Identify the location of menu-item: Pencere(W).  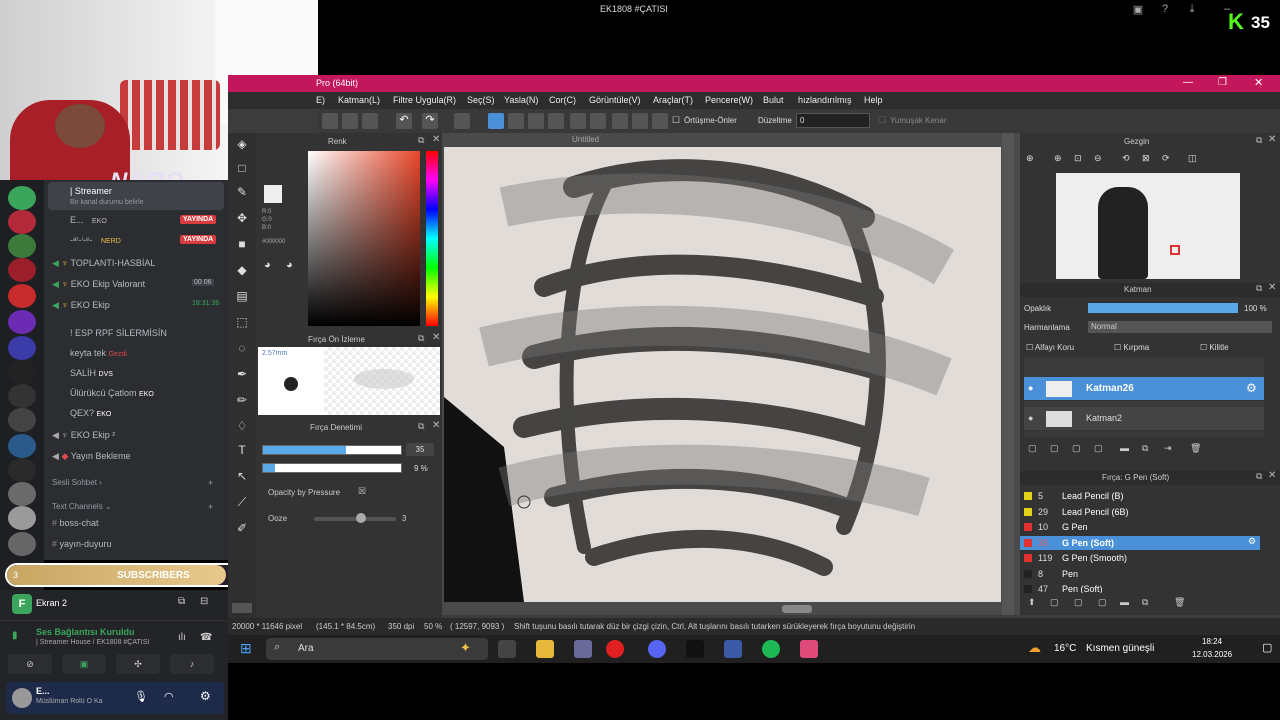
(729, 100).